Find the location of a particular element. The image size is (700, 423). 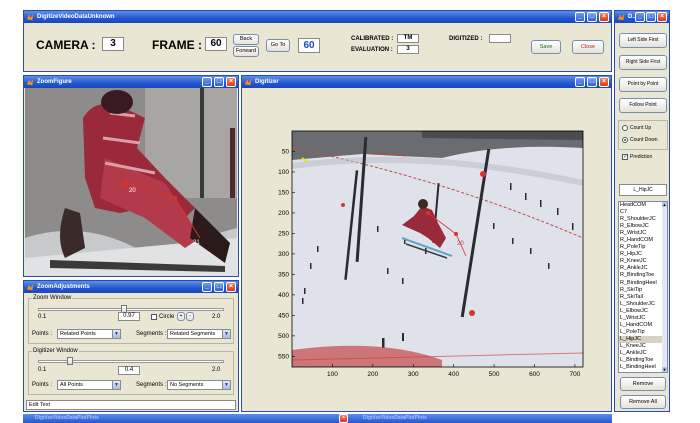

list-item: L_ShoulderJC is located at coordinates (643, 304).